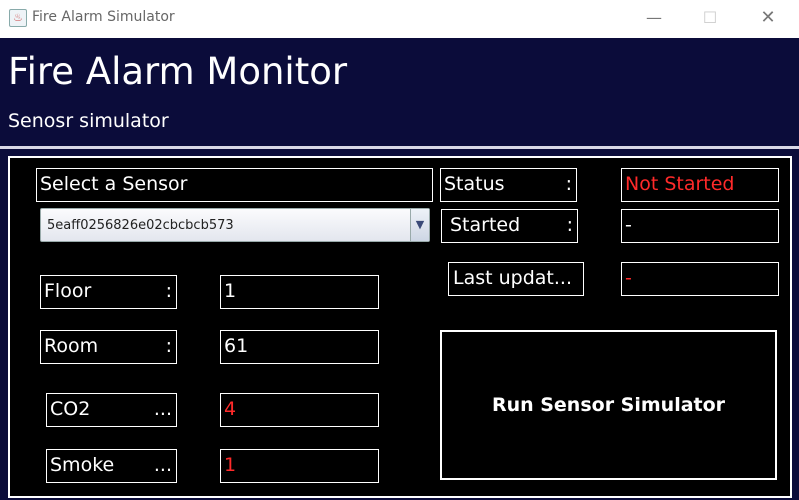 This screenshot has width=799, height=500. What do you see at coordinates (68, 291) in the screenshot?
I see `floor-label-text: Floor` at bounding box center [68, 291].